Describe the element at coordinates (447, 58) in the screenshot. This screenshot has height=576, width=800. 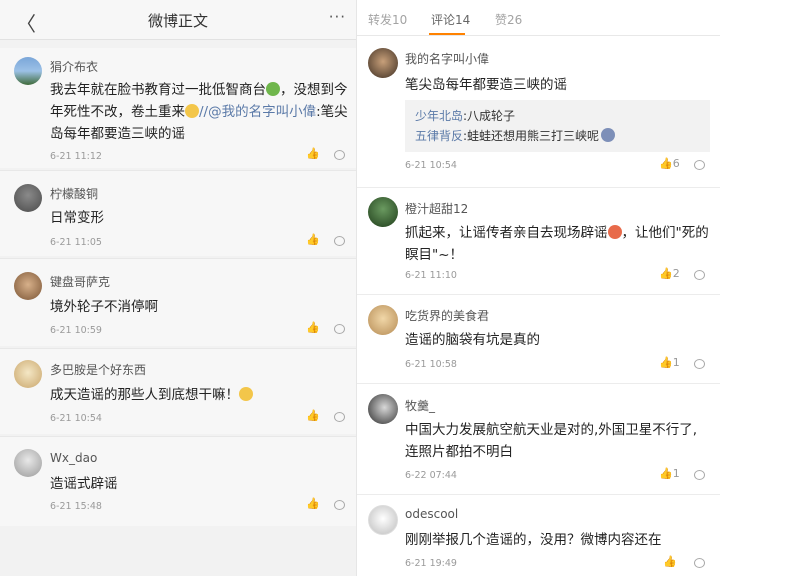
I see `comment-username: 我的名字叫小偉` at that location.